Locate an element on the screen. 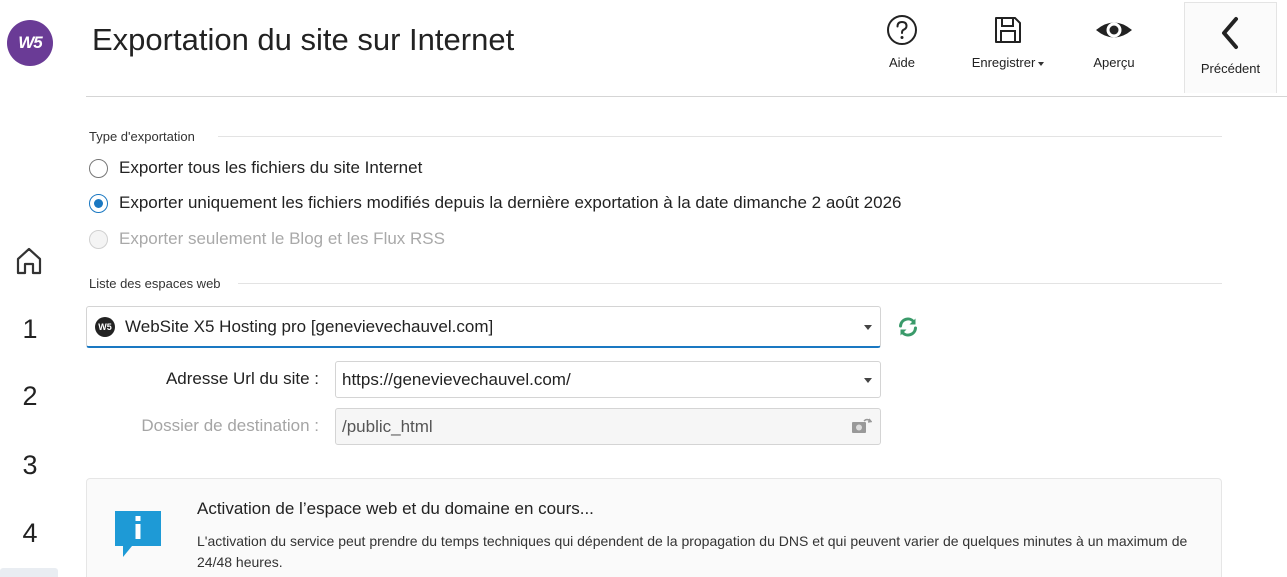 The height and width of the screenshot is (577, 1287). export-blog-radio is located at coordinates (98, 239).